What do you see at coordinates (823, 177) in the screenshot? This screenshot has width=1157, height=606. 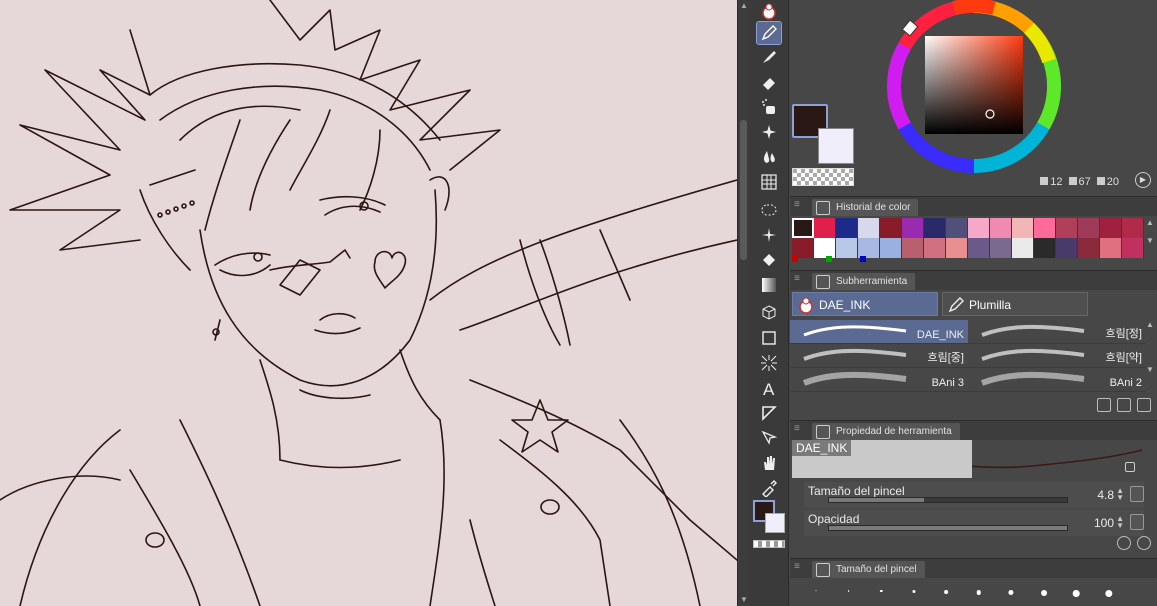 I see `transparent-color-swatch` at bounding box center [823, 177].